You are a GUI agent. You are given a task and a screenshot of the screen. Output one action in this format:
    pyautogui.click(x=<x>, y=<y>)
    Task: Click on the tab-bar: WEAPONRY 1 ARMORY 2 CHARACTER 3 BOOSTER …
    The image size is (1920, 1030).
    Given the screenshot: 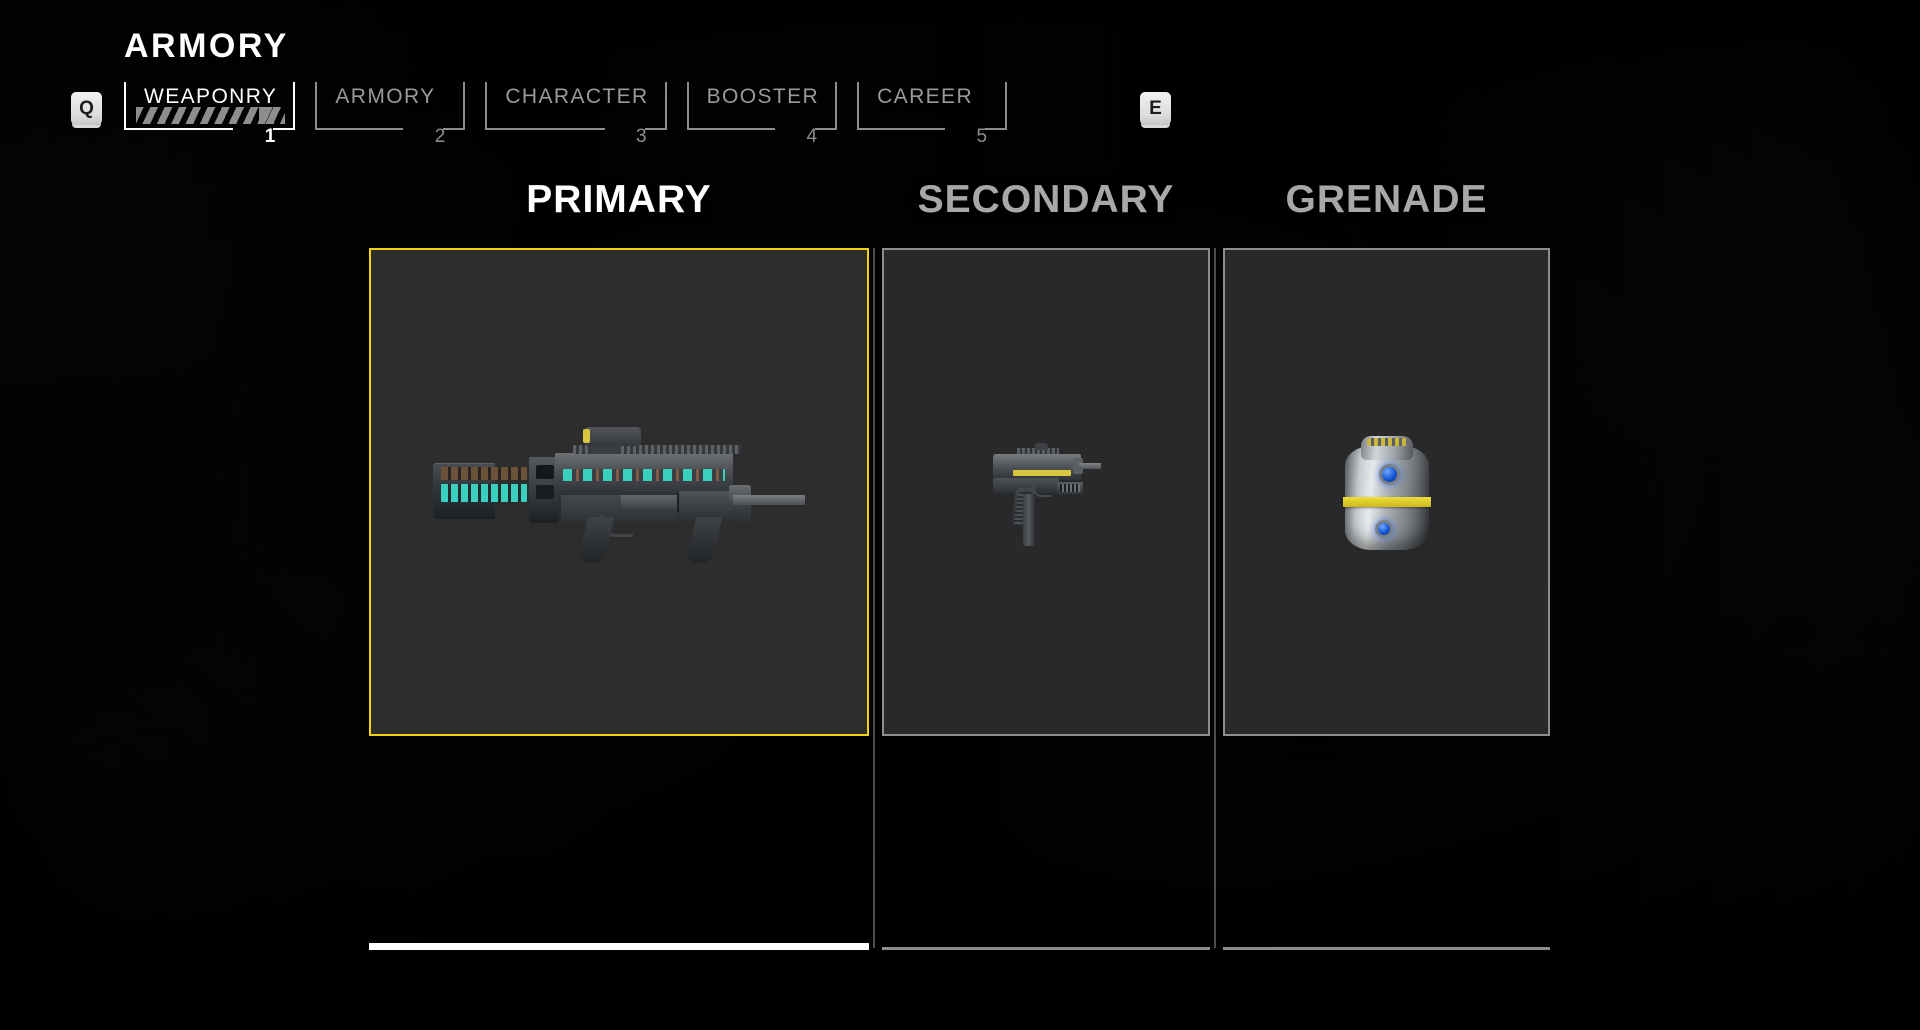 What is the action you would take?
    pyautogui.click(x=575, y=114)
    